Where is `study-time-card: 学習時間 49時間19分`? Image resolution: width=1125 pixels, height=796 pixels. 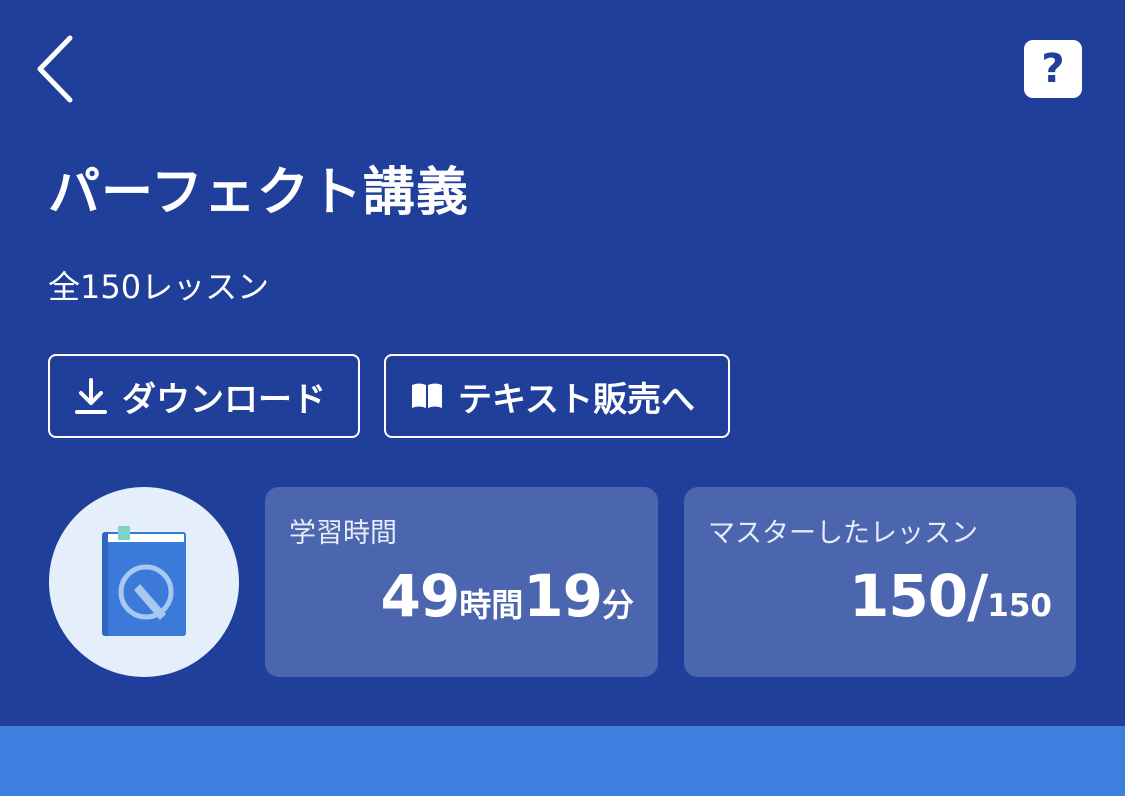 study-time-card: 学習時間 49時間19分 is located at coordinates (461, 582).